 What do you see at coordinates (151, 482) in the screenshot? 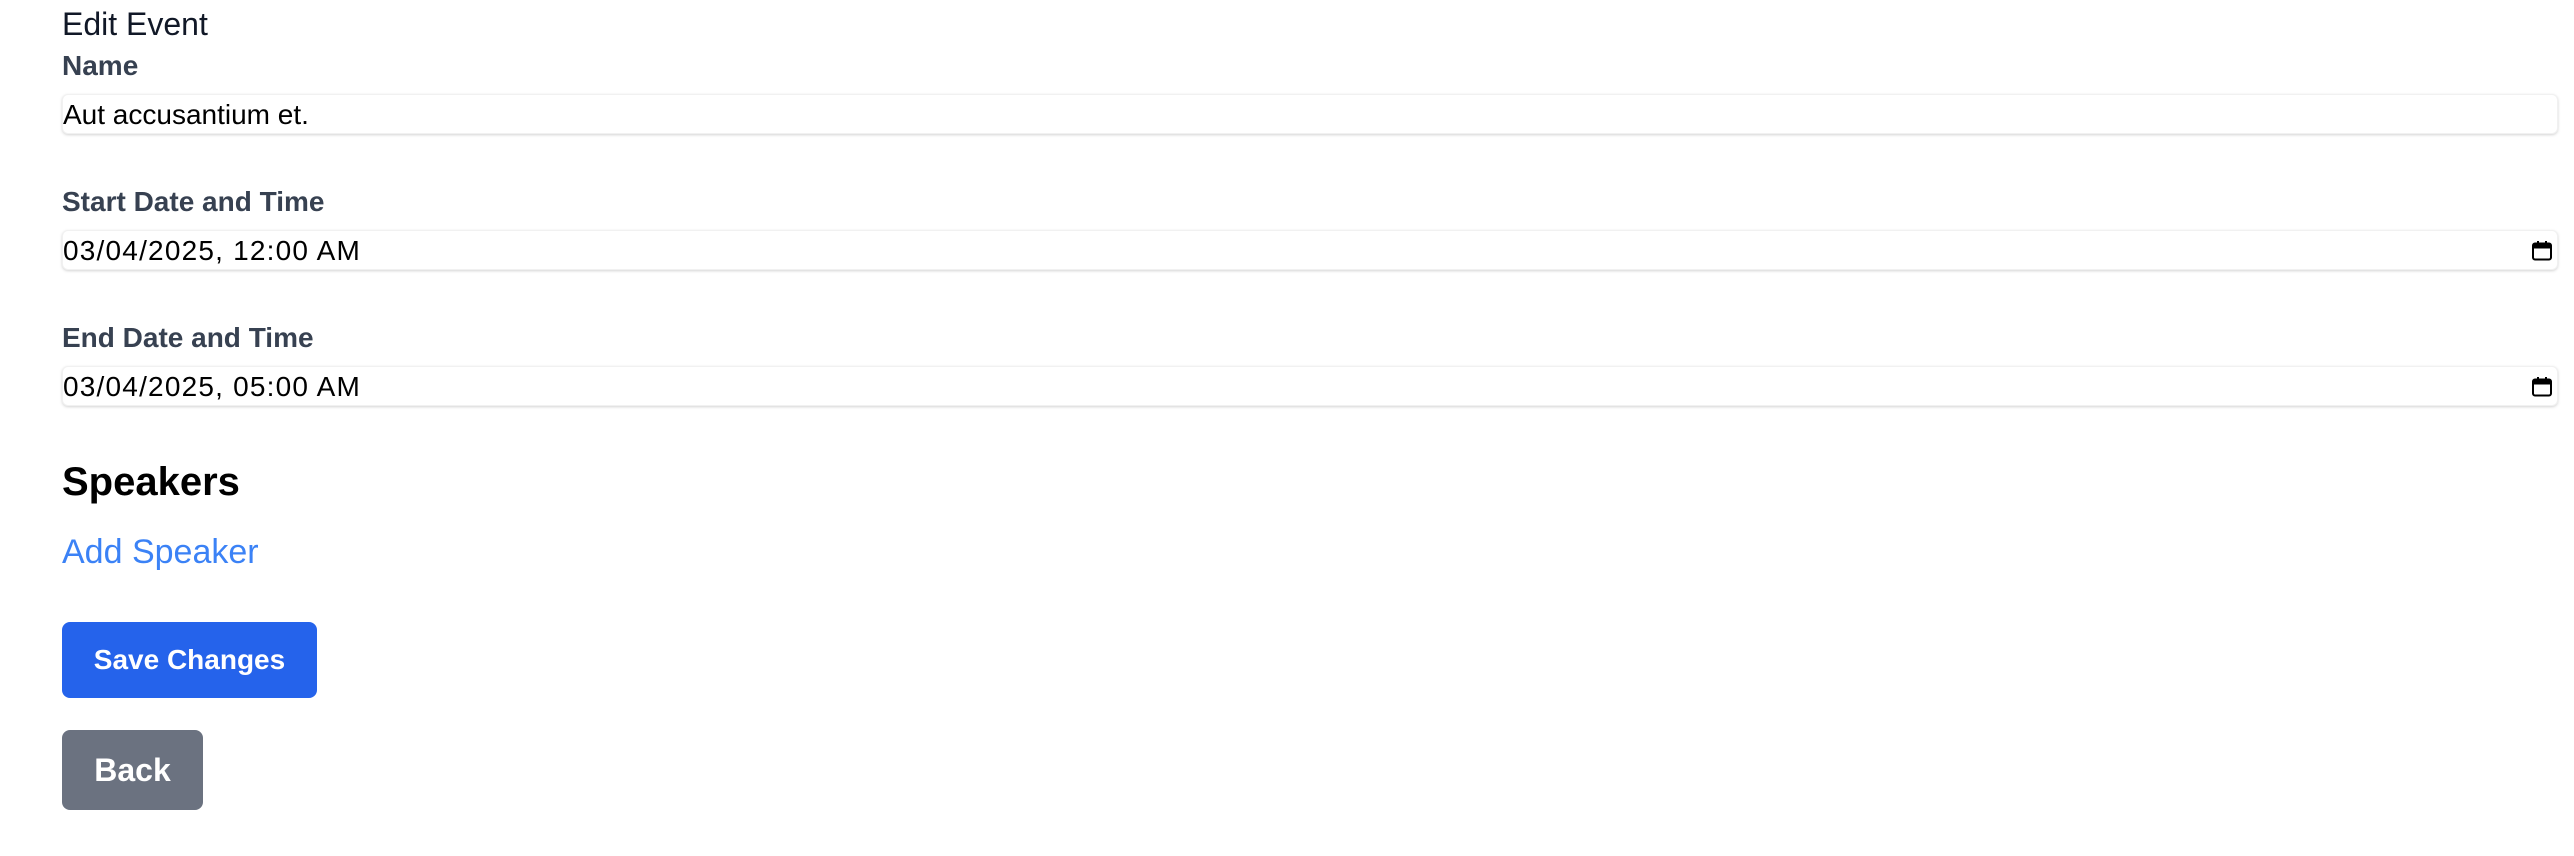
I see `speakers-heading: Speakers` at bounding box center [151, 482].